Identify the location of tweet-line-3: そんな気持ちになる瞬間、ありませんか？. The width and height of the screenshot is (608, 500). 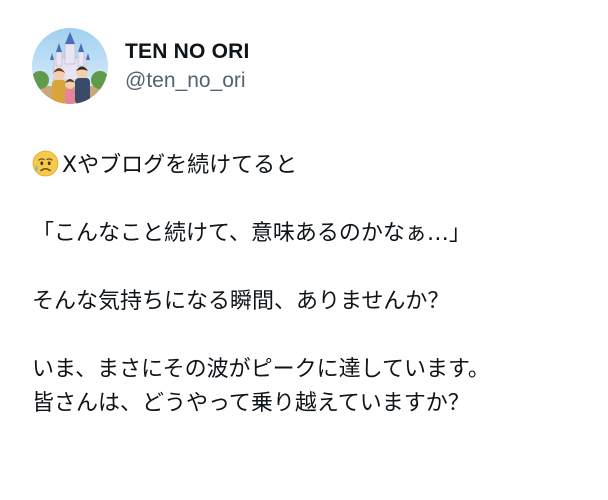
(241, 301).